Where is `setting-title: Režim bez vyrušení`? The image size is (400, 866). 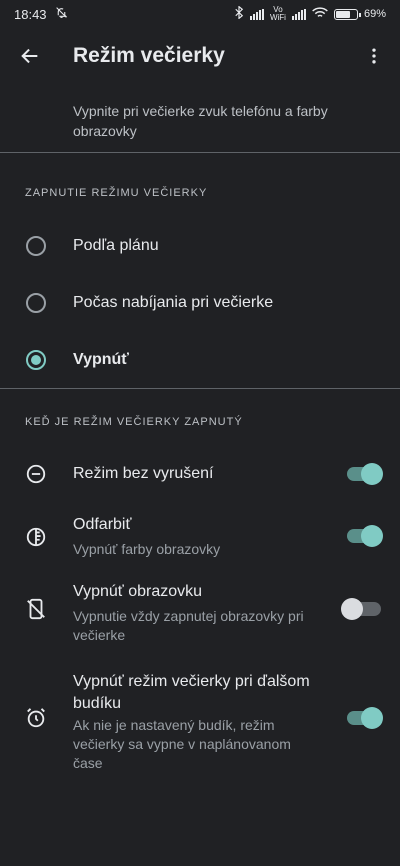
setting-title: Režim bez vyrušení is located at coordinates (143, 473).